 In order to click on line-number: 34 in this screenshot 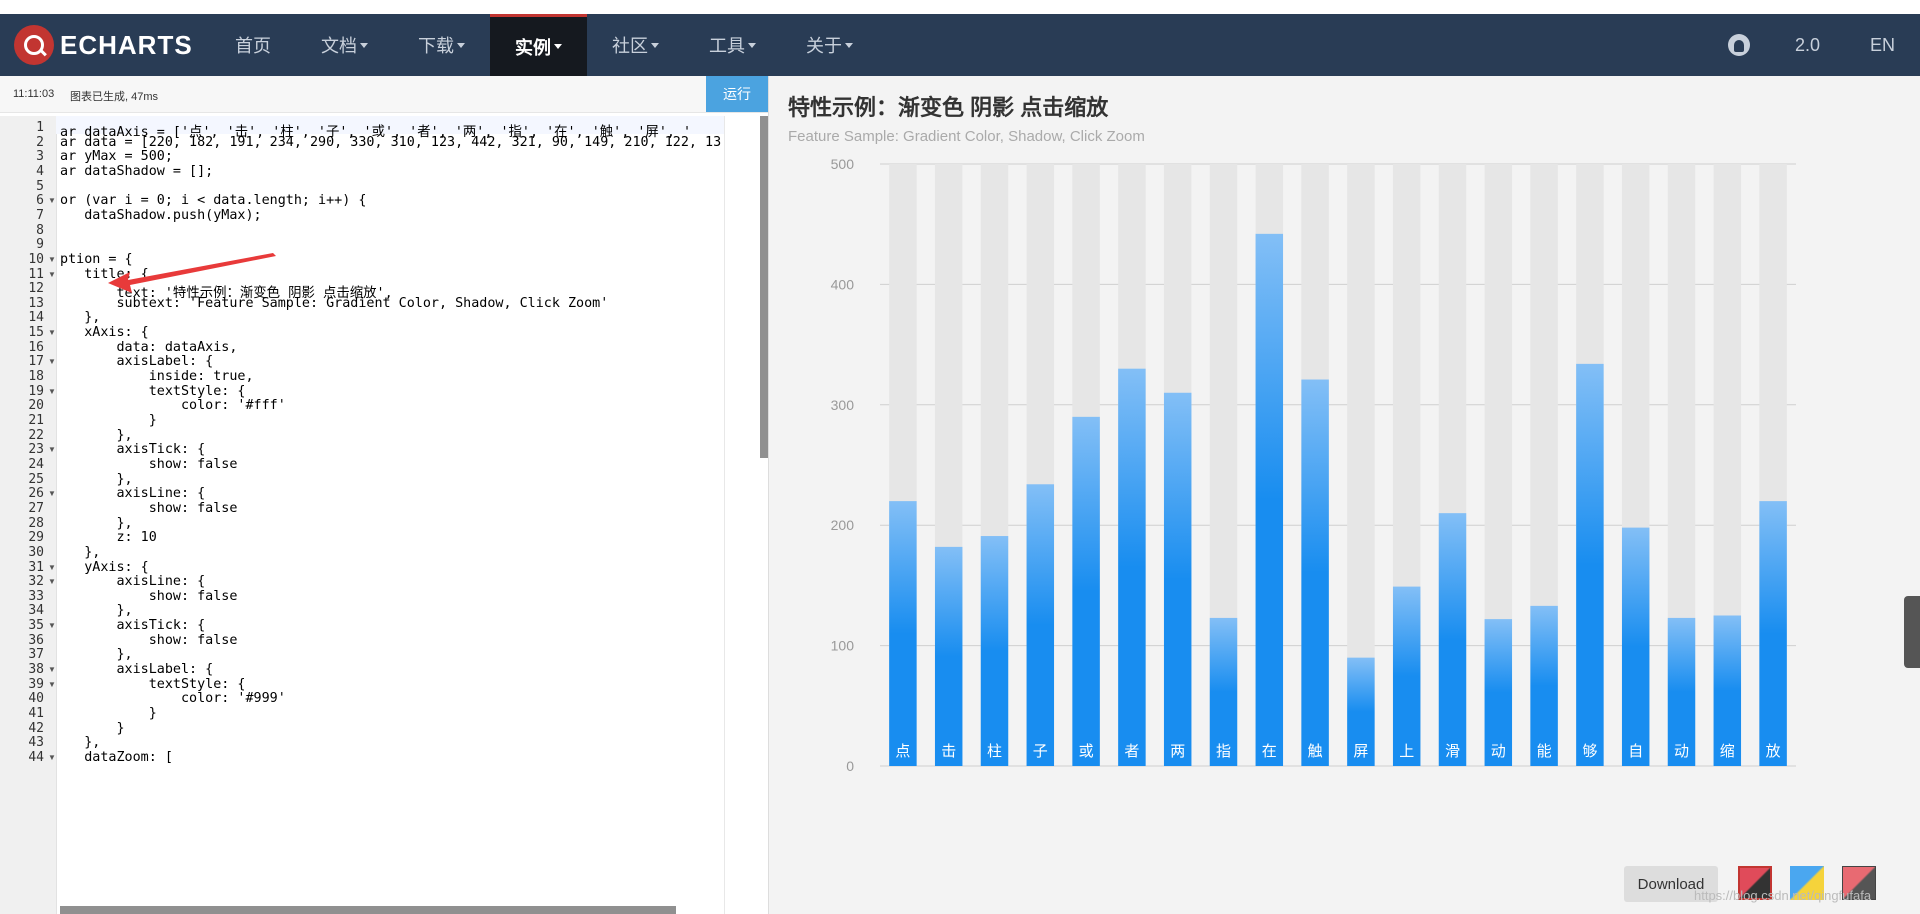, I will do `click(36, 611)`.